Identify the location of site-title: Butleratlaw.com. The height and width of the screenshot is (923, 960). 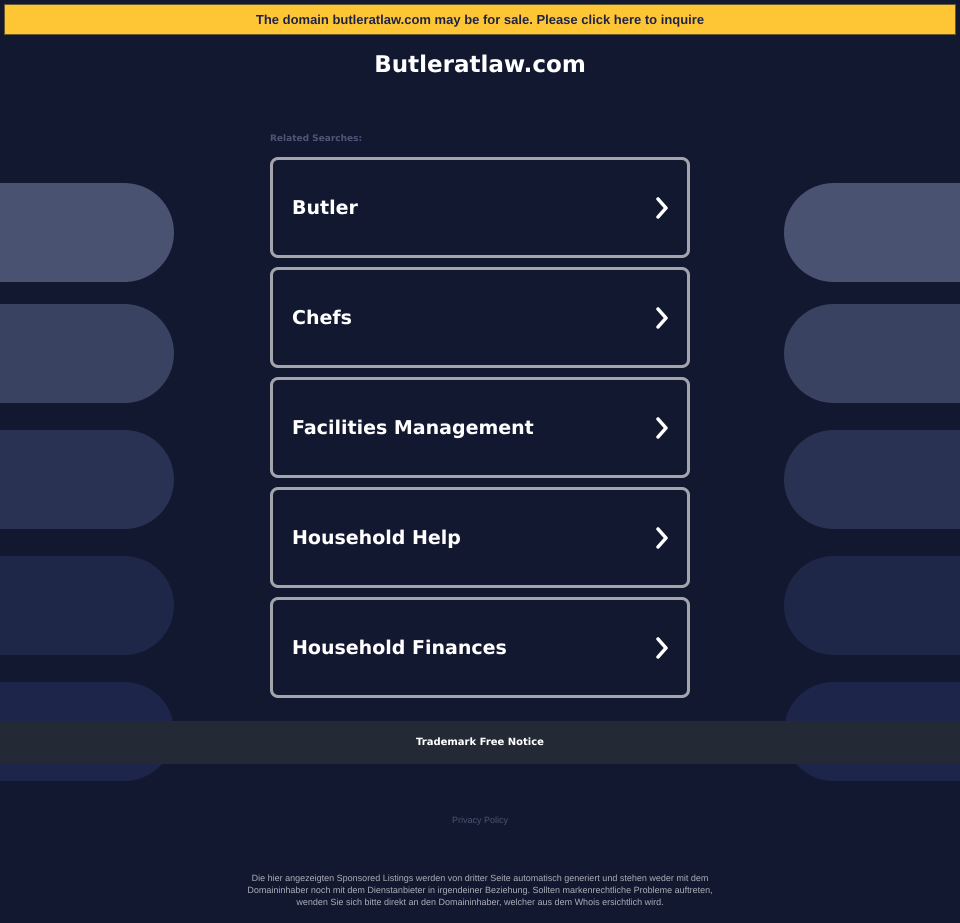
(480, 65).